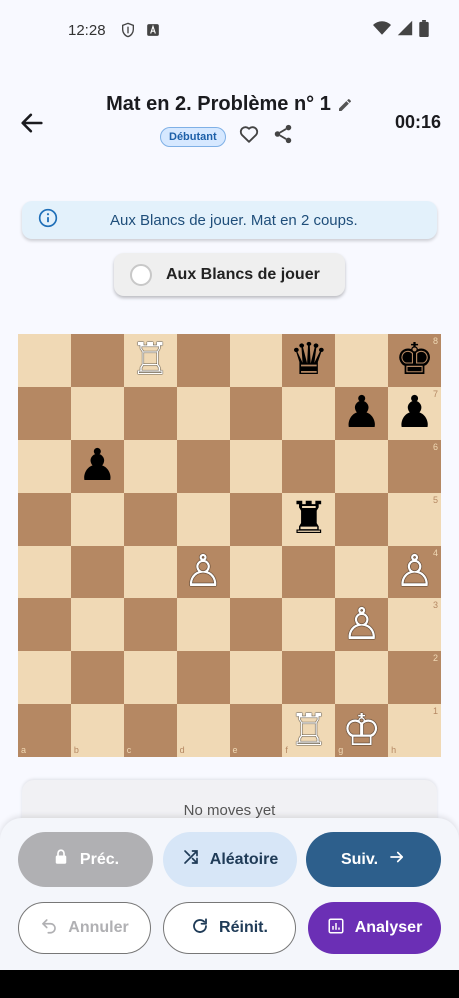 The image size is (459, 998). I want to click on board-square-c8: ♖, so click(150, 360).